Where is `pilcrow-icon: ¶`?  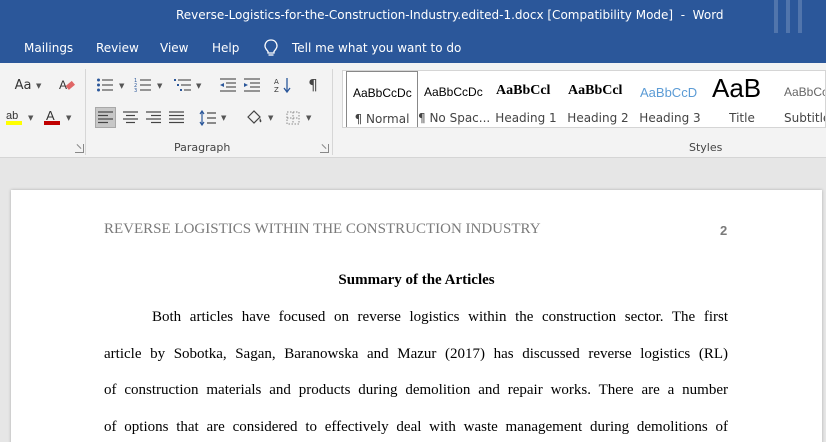 pilcrow-icon: ¶ is located at coordinates (313, 85).